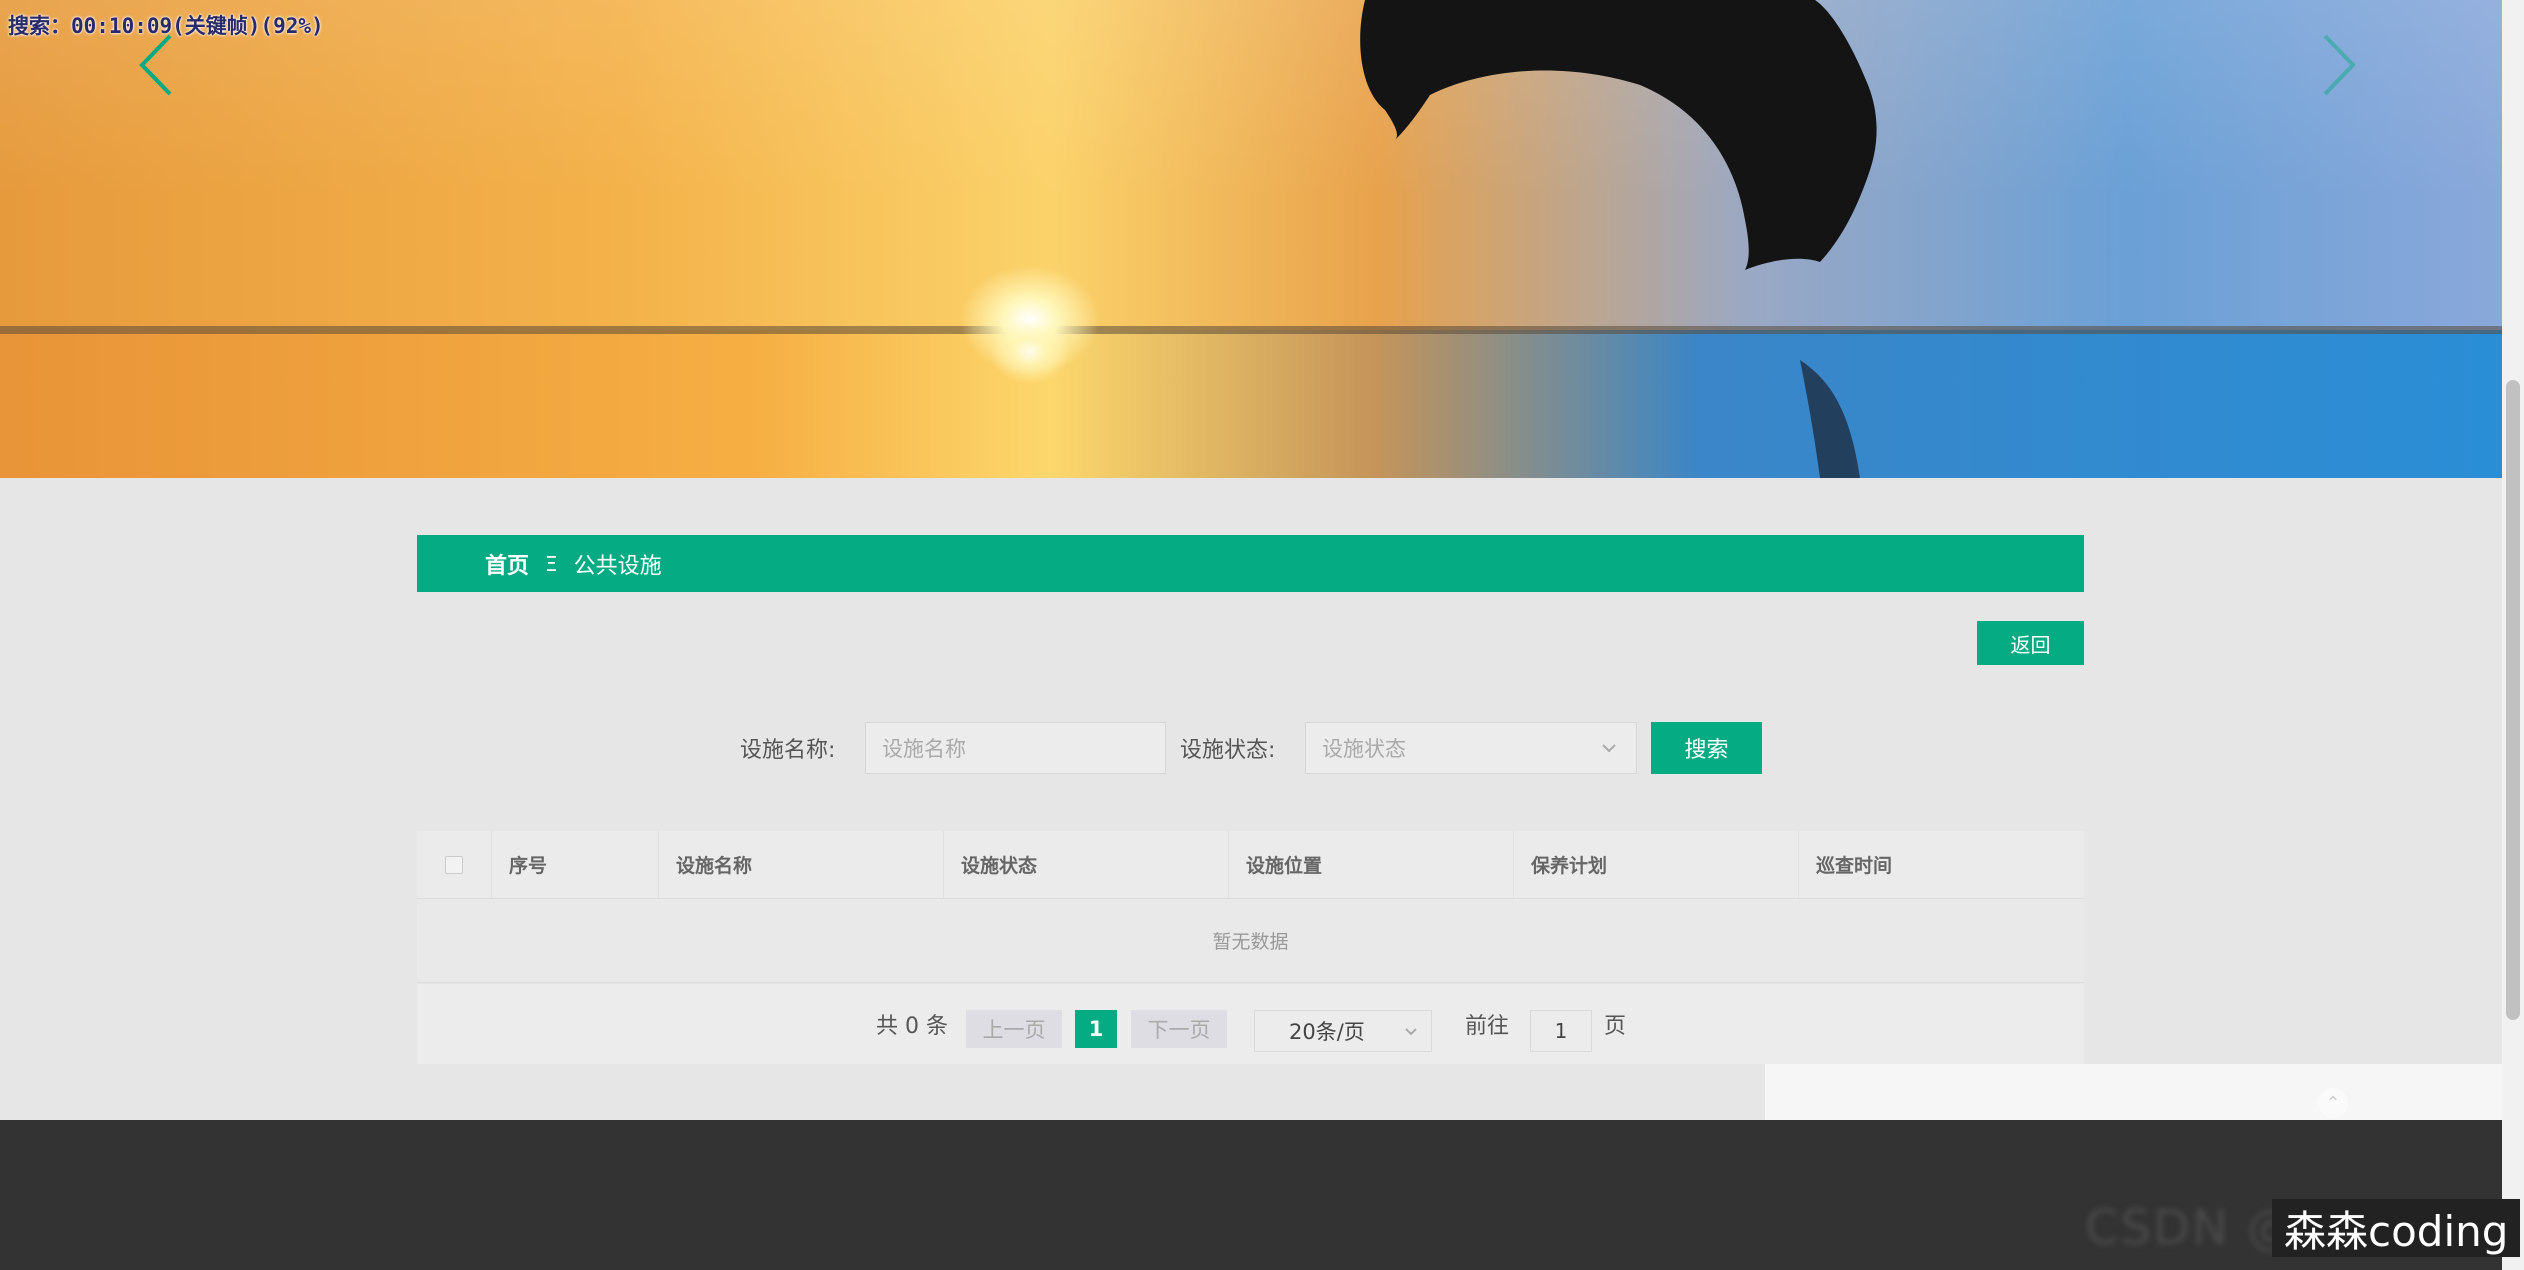 The height and width of the screenshot is (1270, 2524). I want to click on search-form: 设施名称:, so click(787, 748).